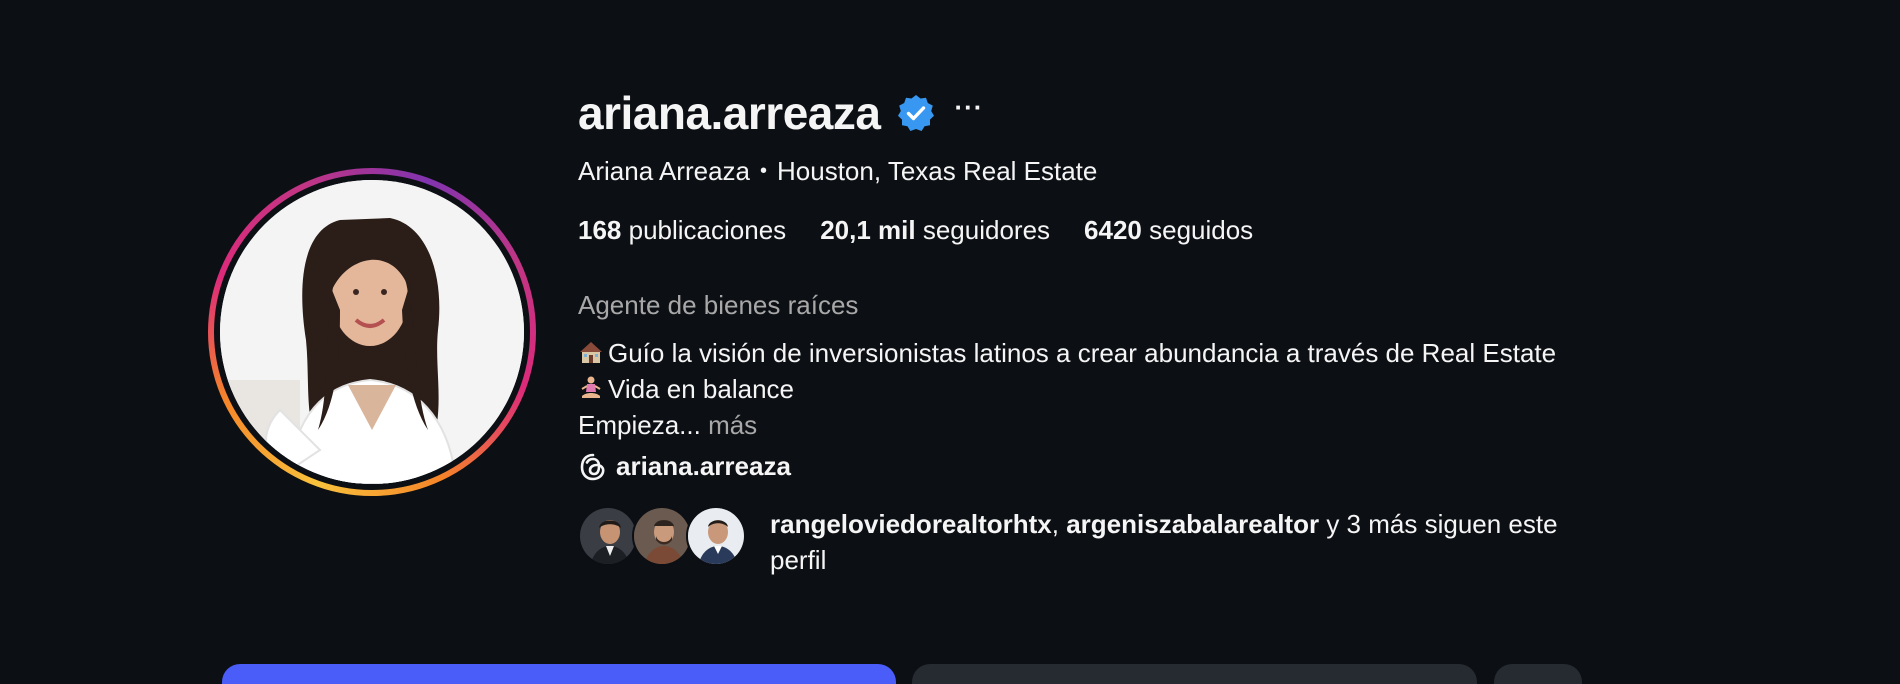  I want to click on follow-button, so click(559, 674).